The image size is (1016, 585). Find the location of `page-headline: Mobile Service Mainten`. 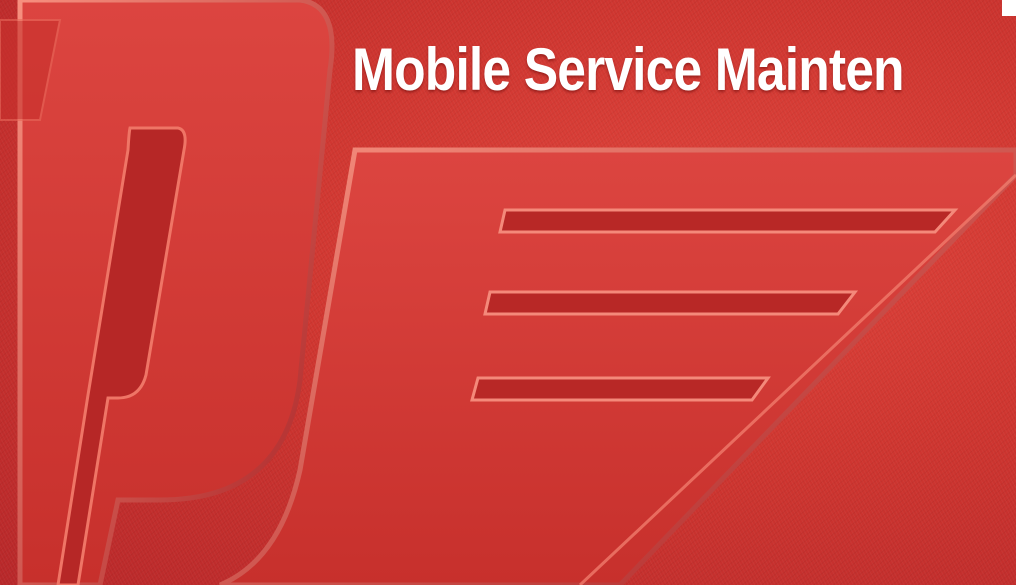

page-headline: Mobile Service Mainten is located at coordinates (628, 69).